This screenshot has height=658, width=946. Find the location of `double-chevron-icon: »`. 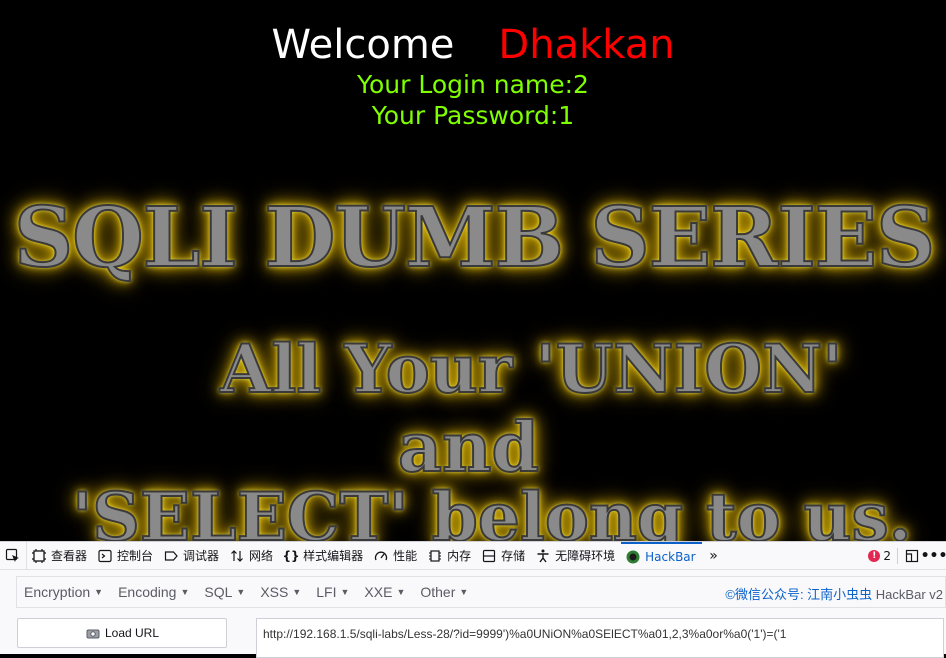

double-chevron-icon: » is located at coordinates (713, 555).